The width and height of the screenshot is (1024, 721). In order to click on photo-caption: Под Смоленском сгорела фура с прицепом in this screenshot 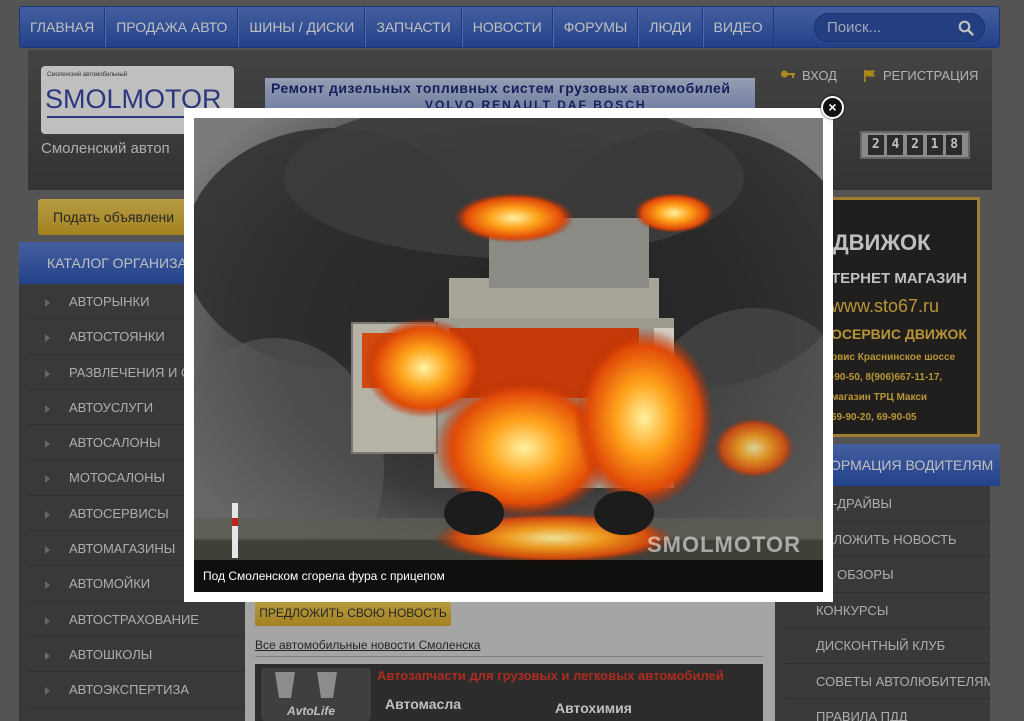, I will do `click(324, 576)`.